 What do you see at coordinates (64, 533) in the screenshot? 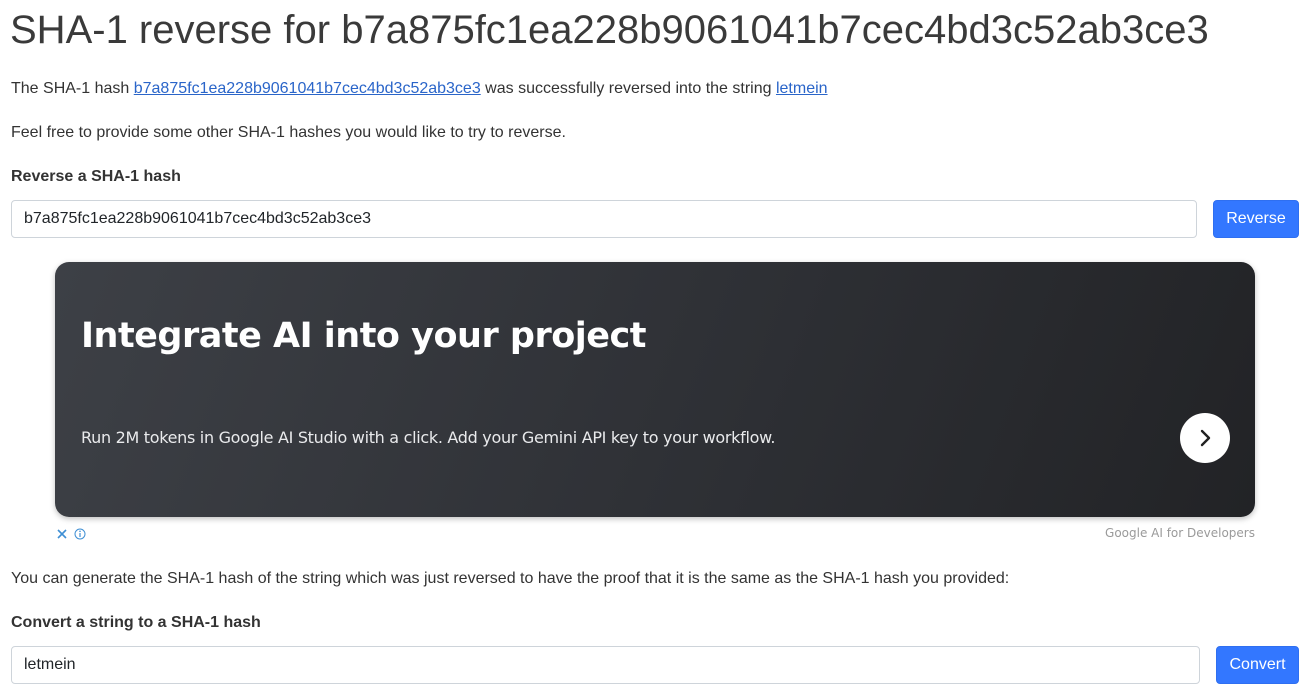
I see `close-icon` at bounding box center [64, 533].